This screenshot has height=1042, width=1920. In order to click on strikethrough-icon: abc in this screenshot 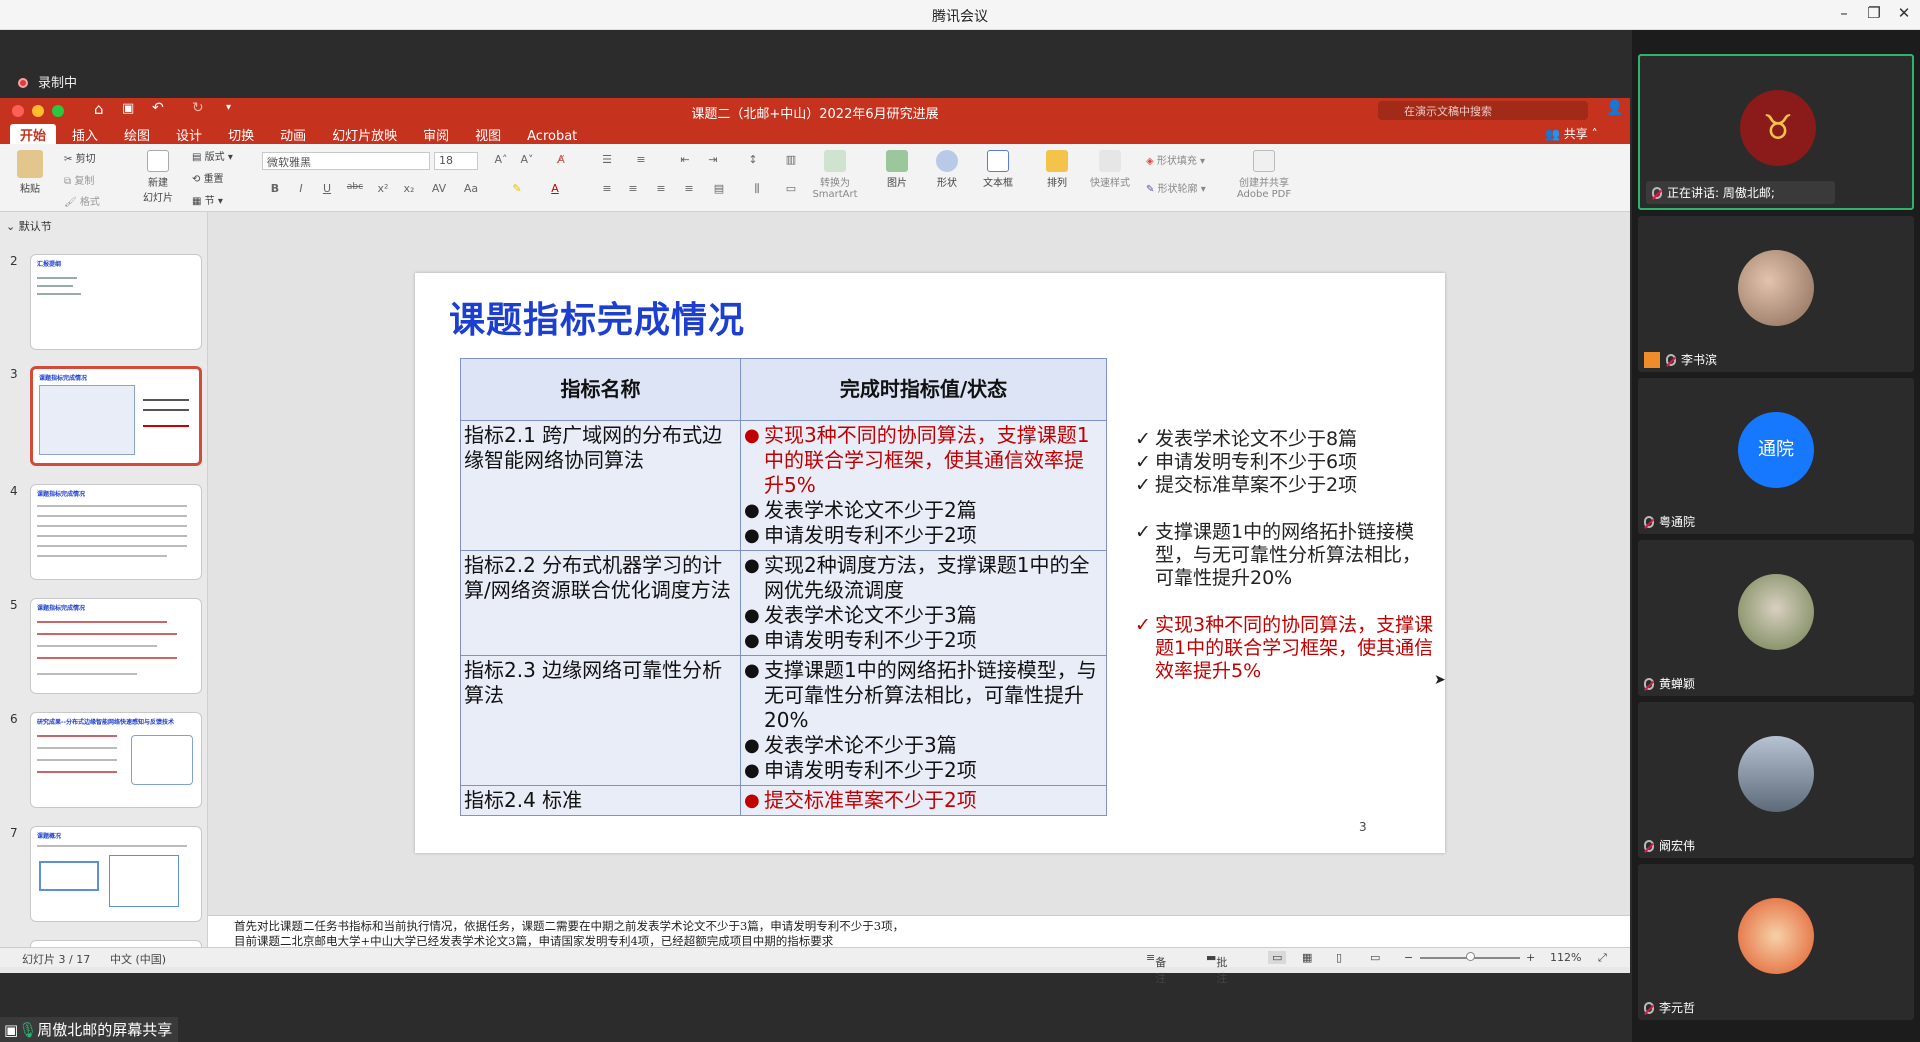, I will do `click(355, 190)`.